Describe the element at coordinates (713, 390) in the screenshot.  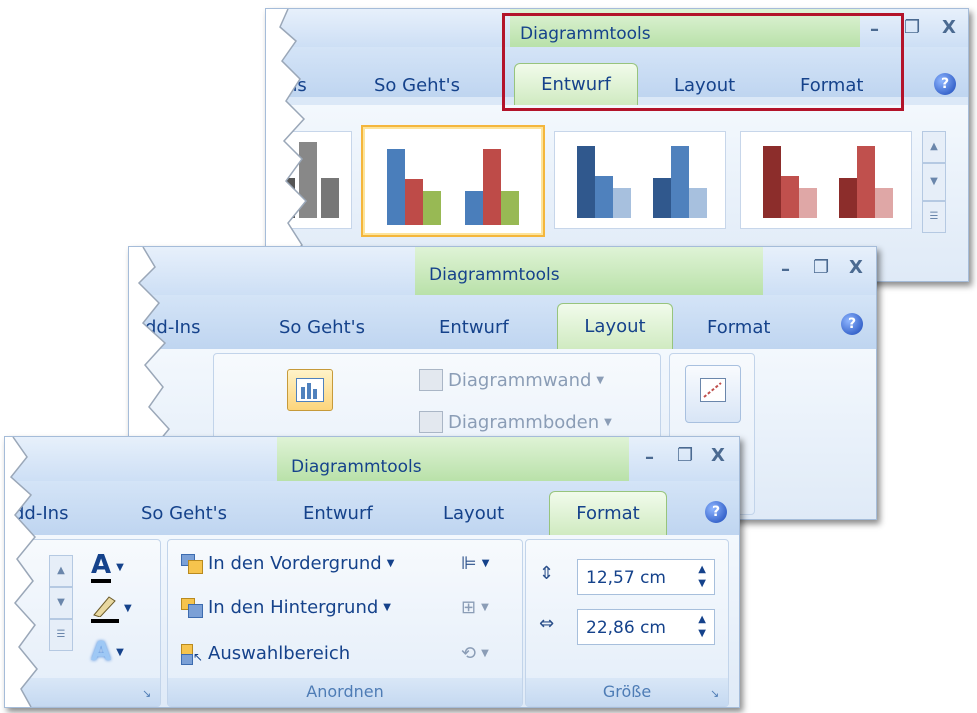
I see `trendline-icon` at that location.